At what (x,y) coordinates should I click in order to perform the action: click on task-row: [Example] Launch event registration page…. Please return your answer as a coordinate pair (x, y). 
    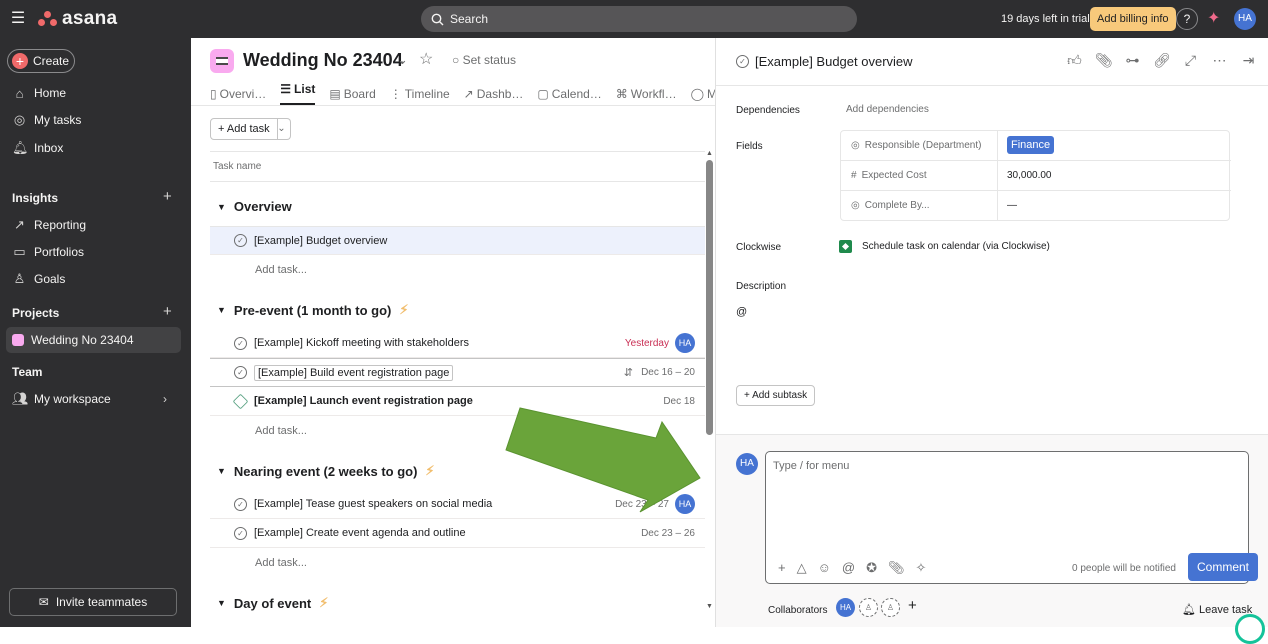
    Looking at the image, I should click on (457, 401).